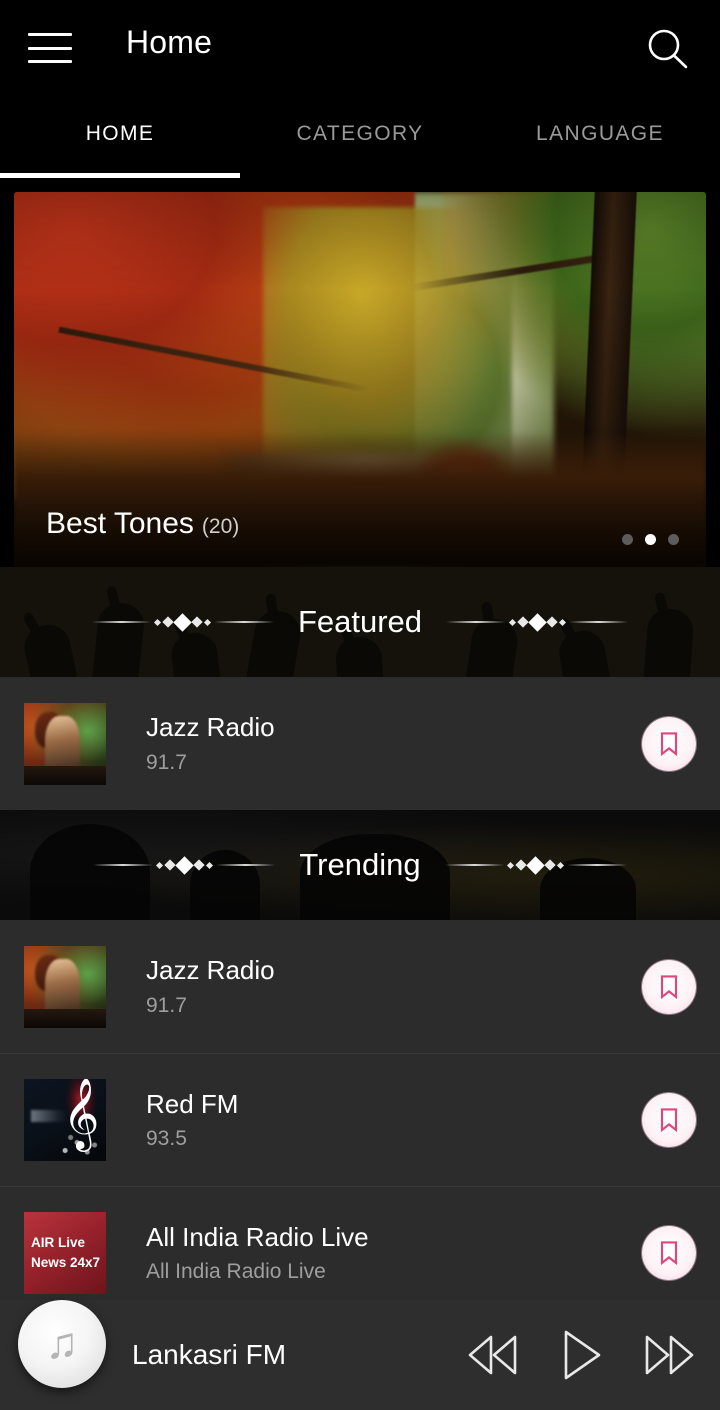 The image size is (720, 1410). Describe the element at coordinates (120, 523) in the screenshot. I see `banner-title: Best Tones` at that location.